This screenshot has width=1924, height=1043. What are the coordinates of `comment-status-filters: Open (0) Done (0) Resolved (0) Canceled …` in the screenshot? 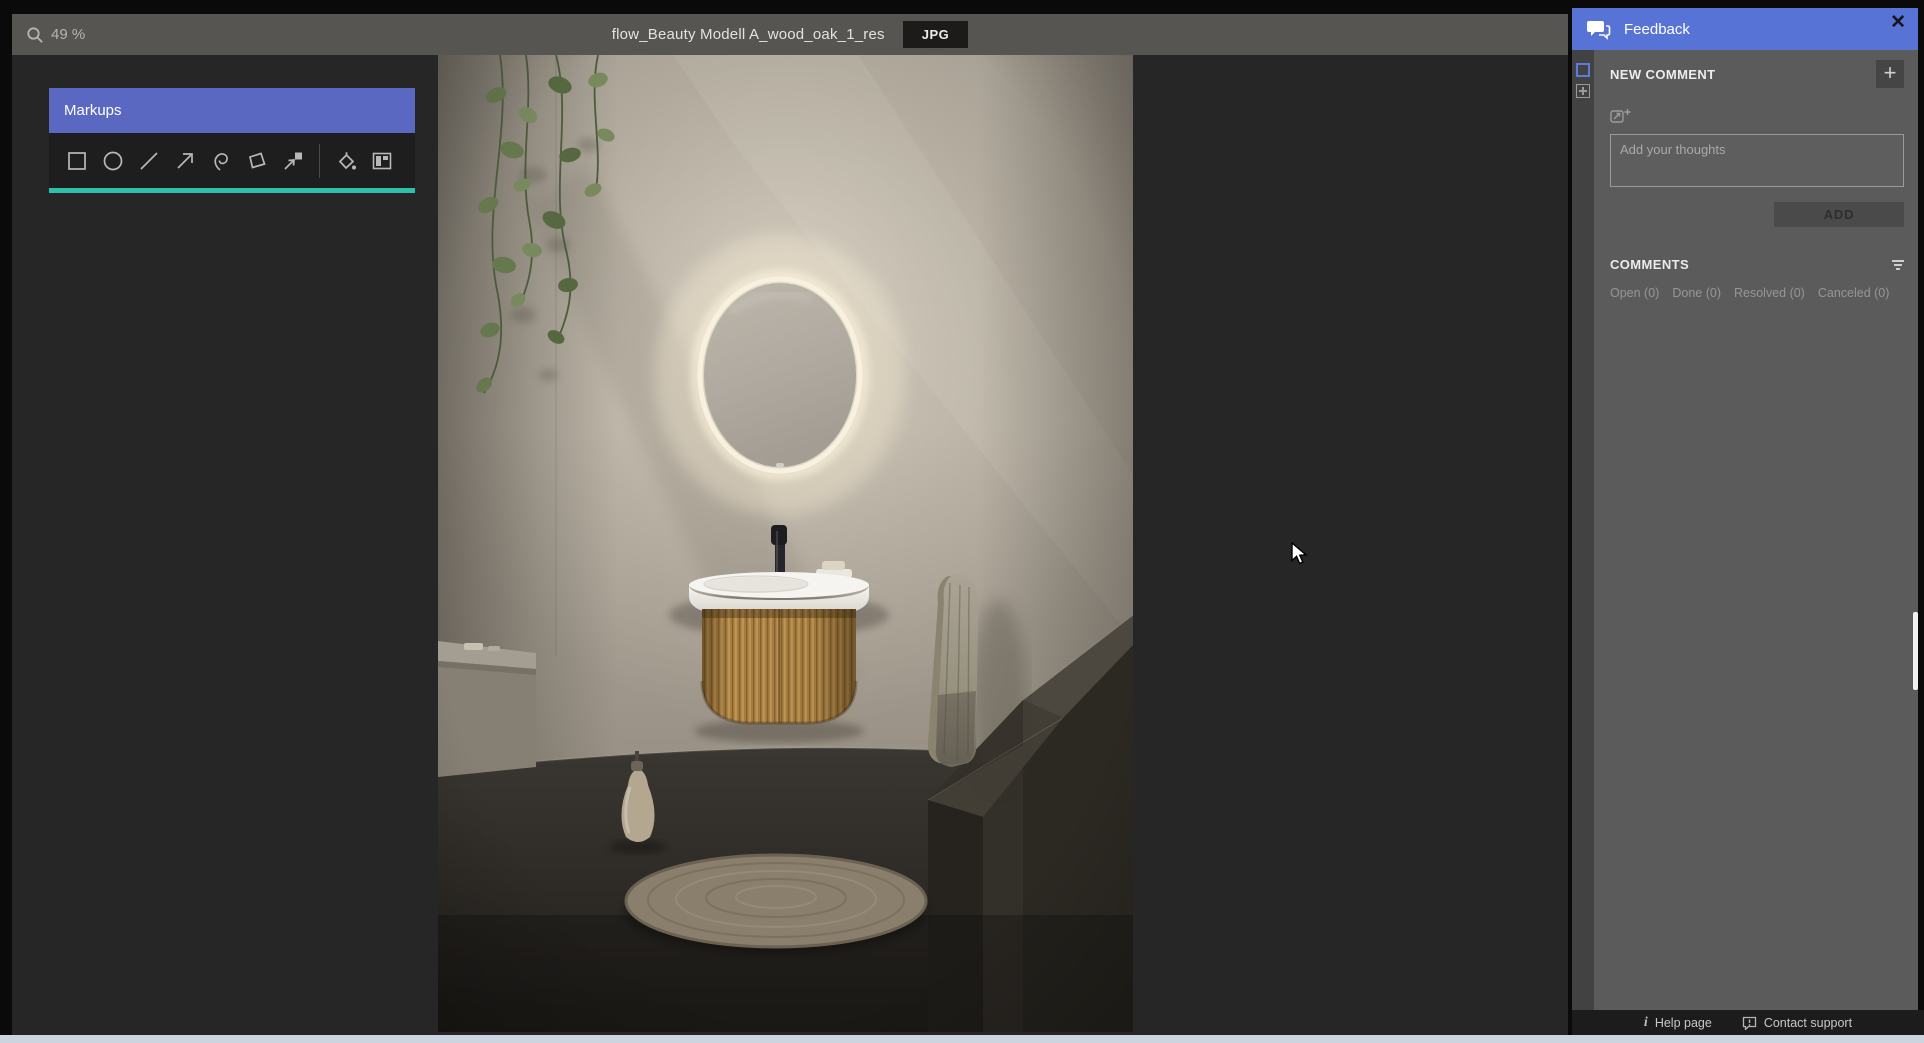 It's located at (1757, 293).